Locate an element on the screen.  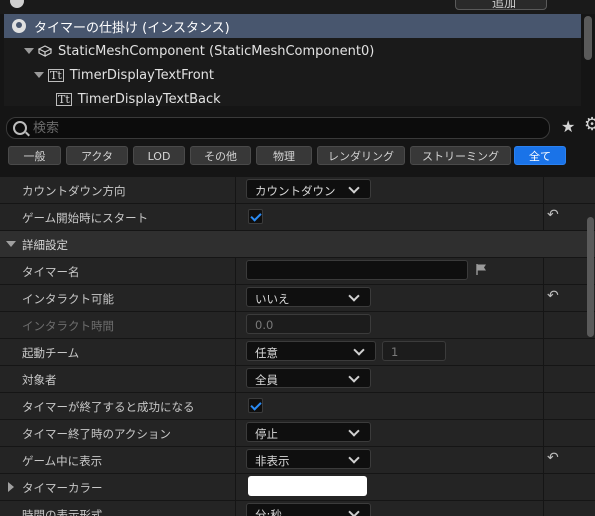
search-icon is located at coordinates (20, 128).